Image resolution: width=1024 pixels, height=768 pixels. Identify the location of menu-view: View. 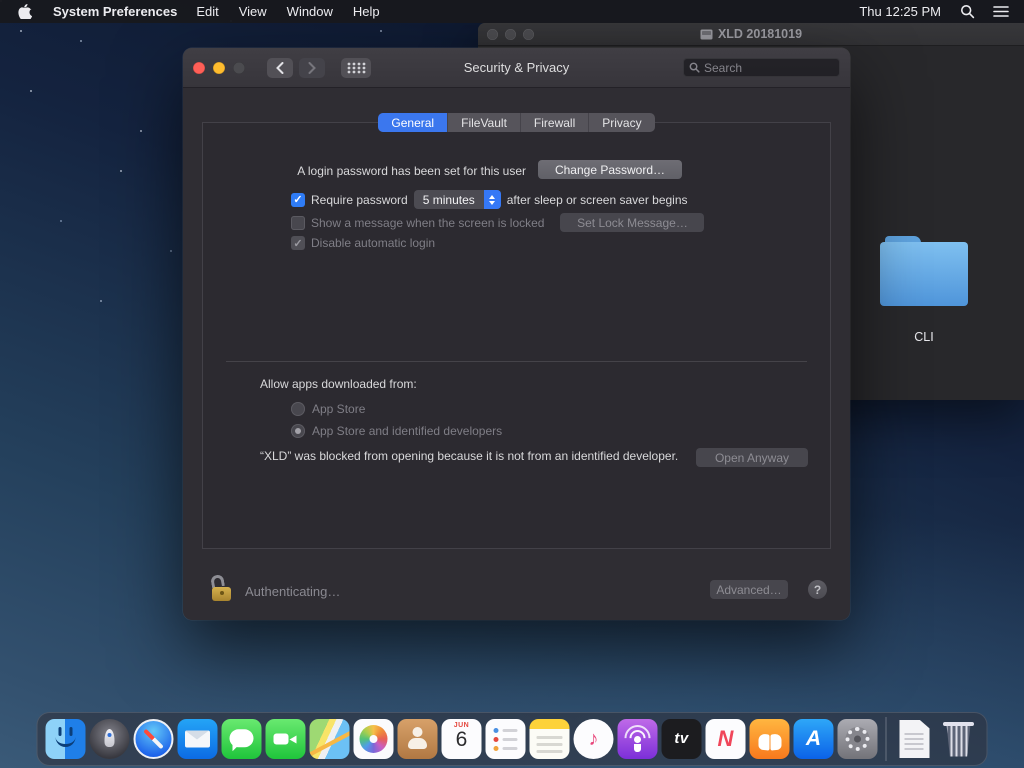
(253, 11).